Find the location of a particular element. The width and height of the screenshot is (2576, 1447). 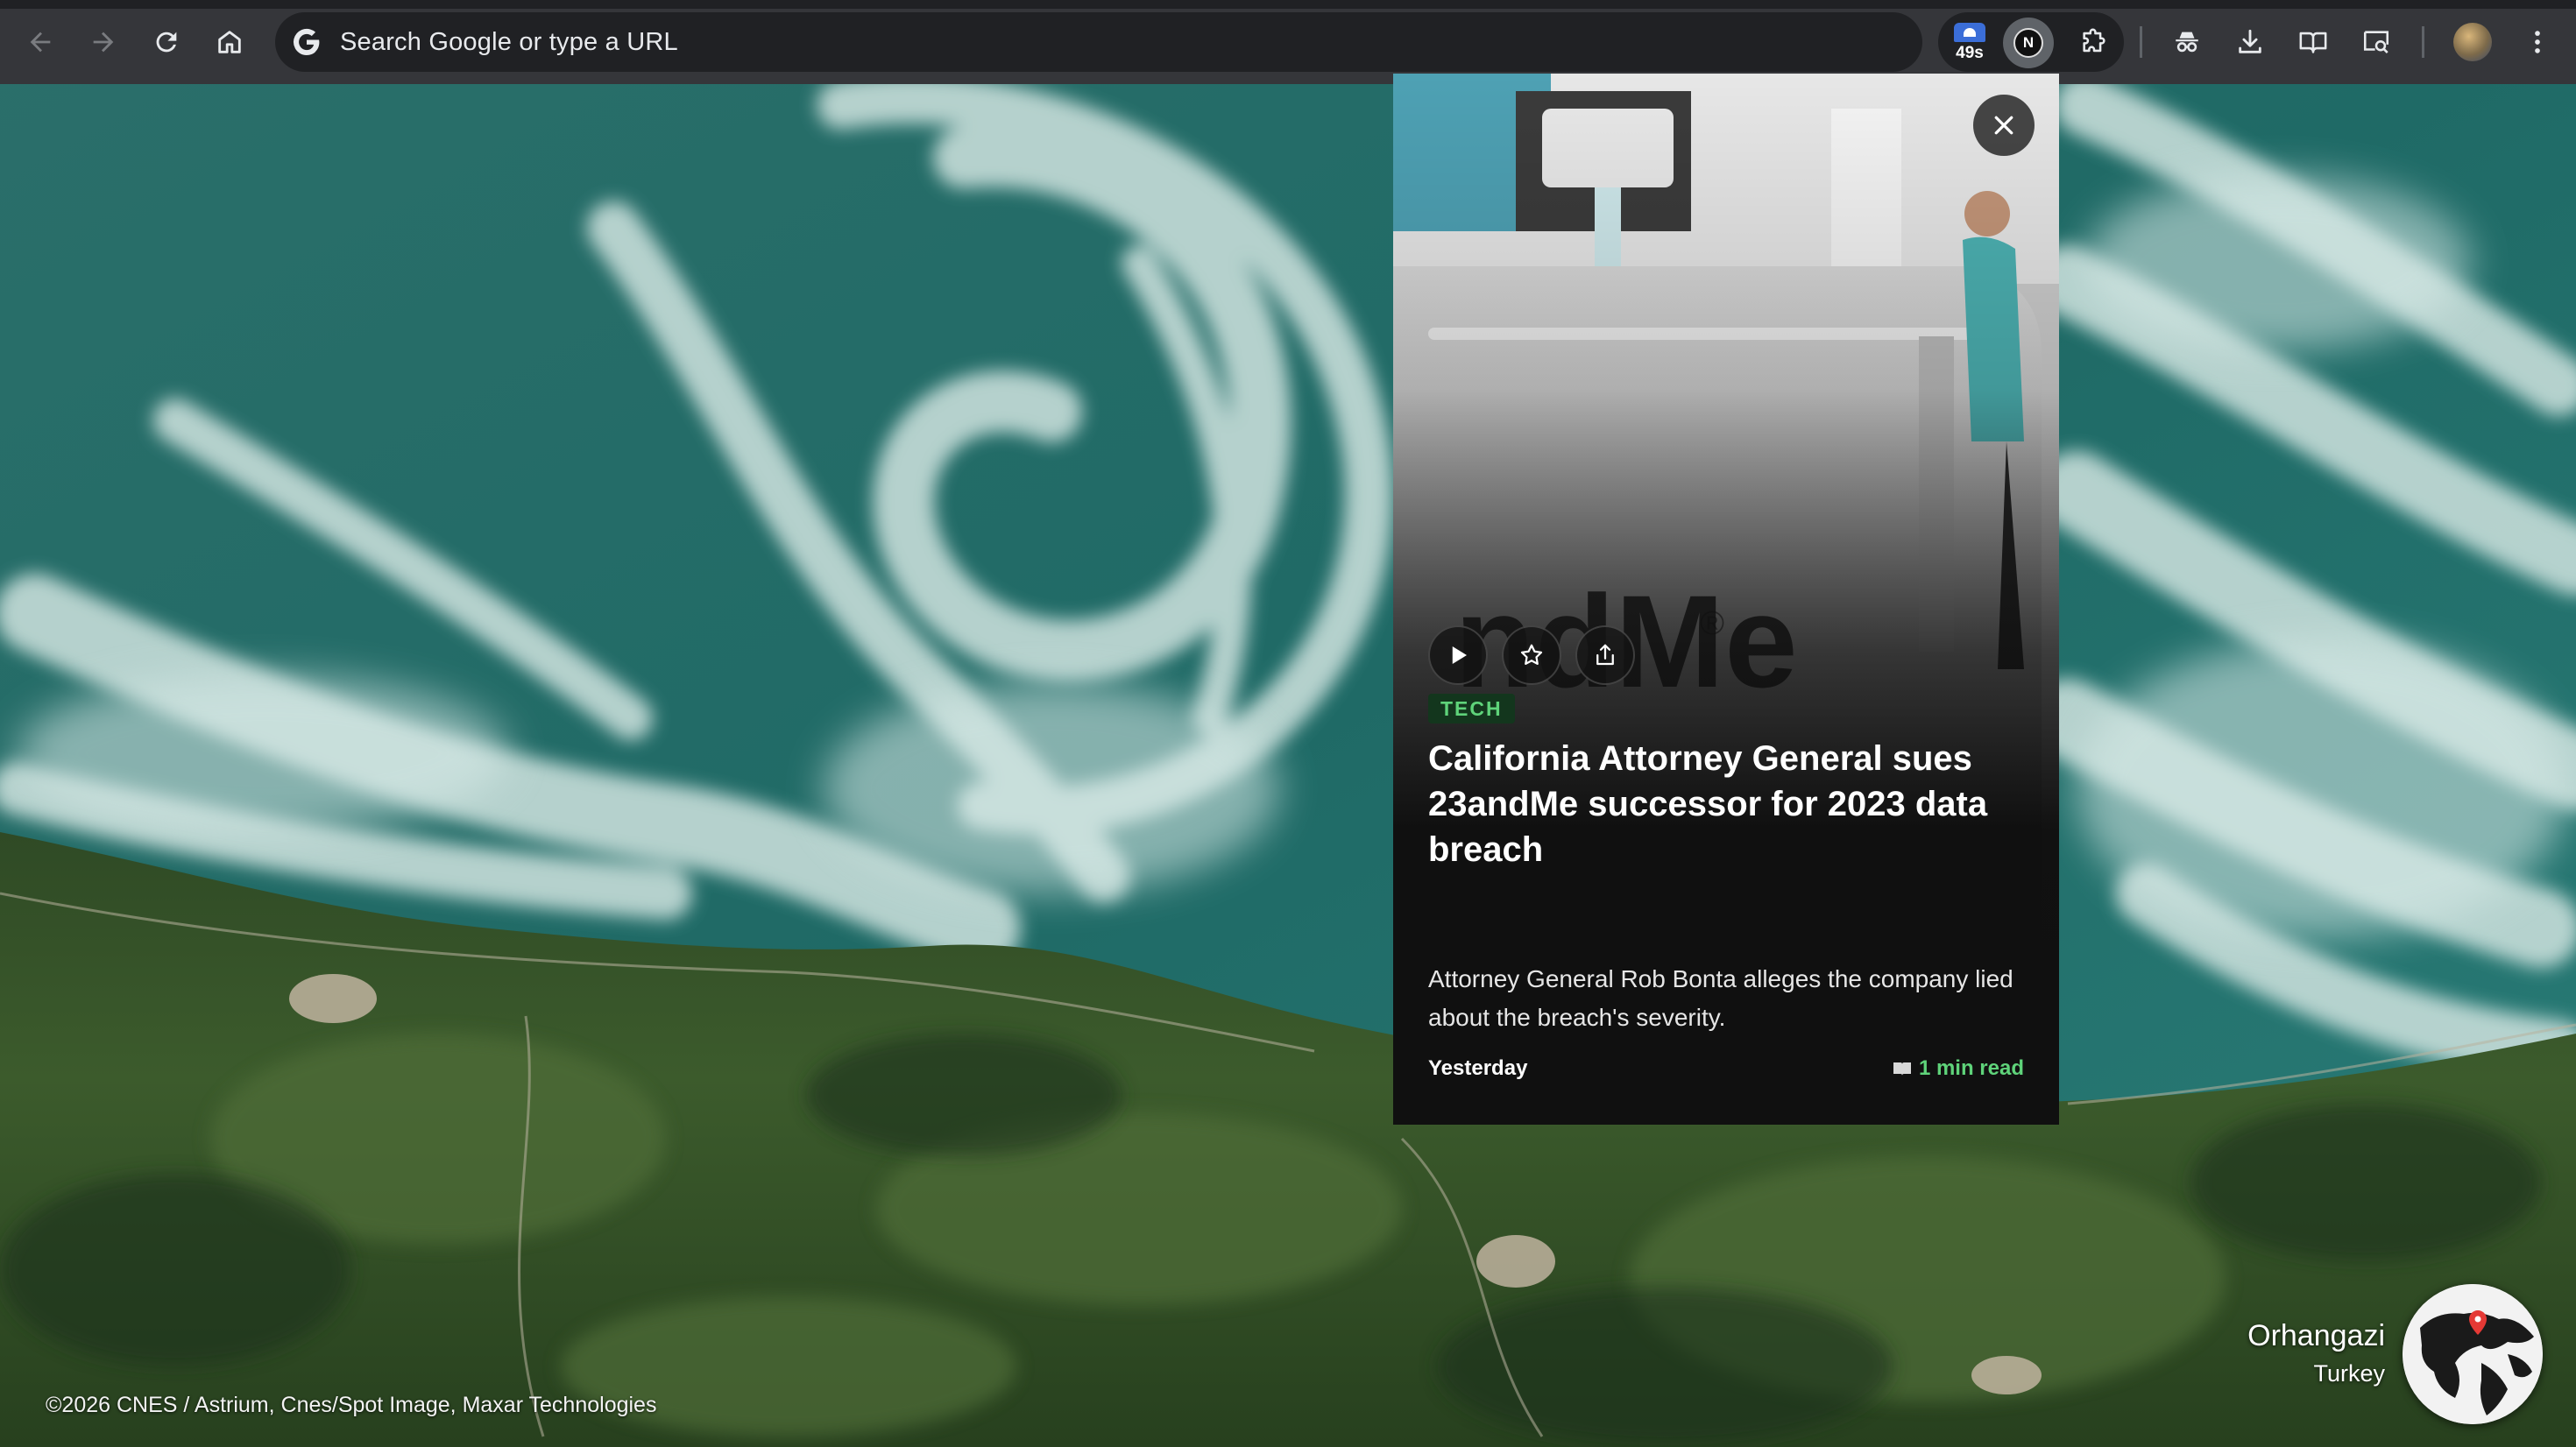

weather-extension: 49s is located at coordinates (1969, 43).